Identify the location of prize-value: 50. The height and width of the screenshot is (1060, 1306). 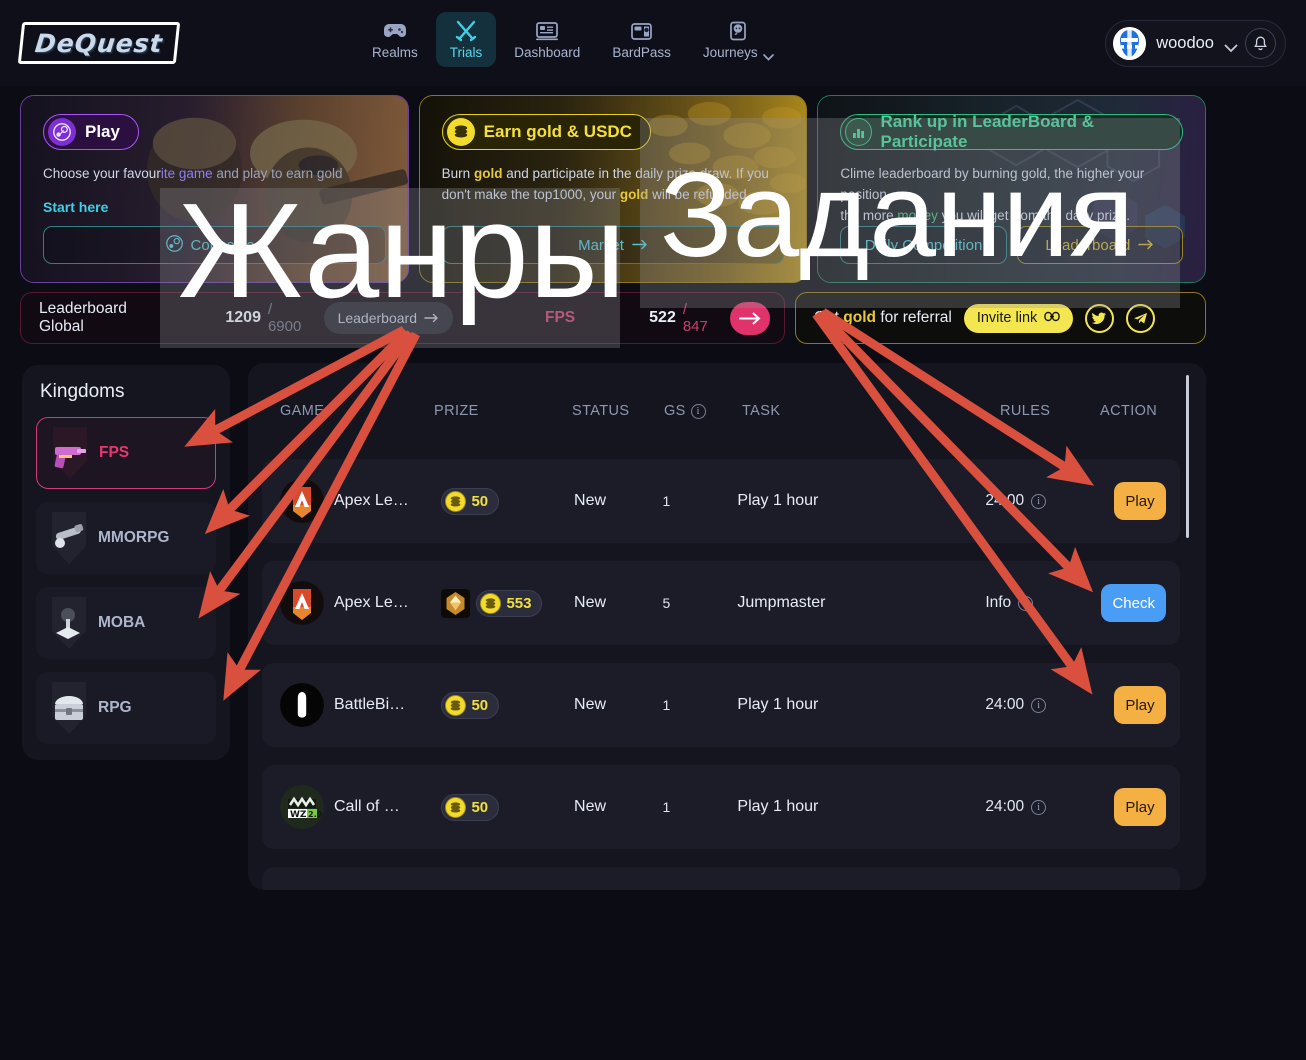
(480, 705).